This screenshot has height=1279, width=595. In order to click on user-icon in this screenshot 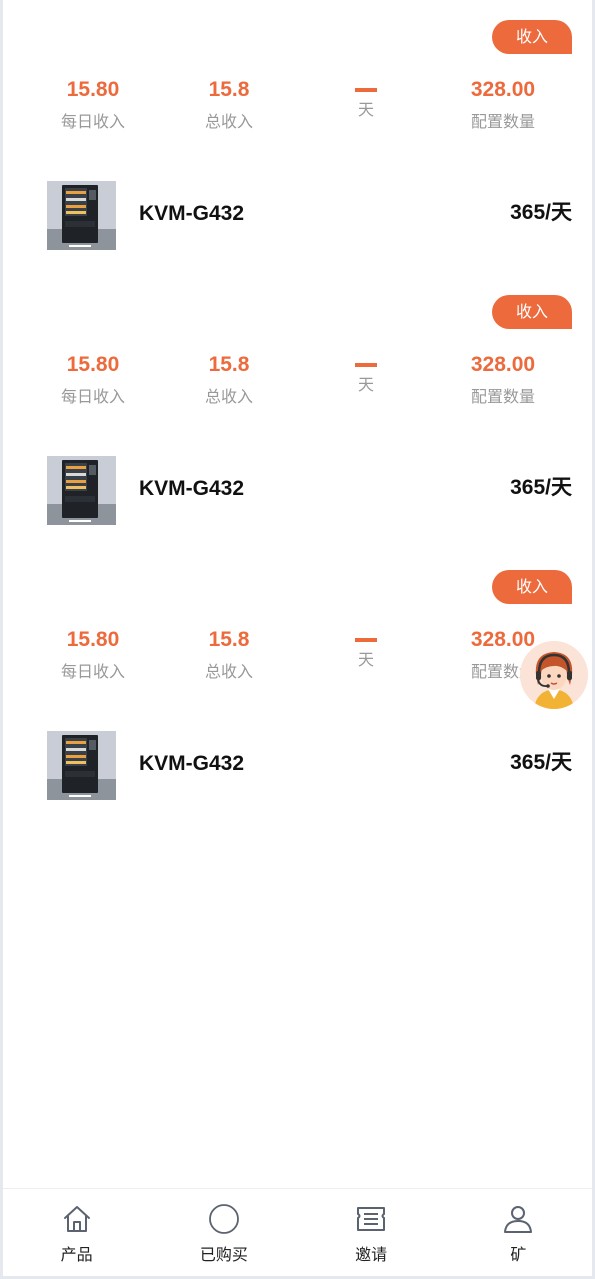, I will do `click(518, 1219)`.